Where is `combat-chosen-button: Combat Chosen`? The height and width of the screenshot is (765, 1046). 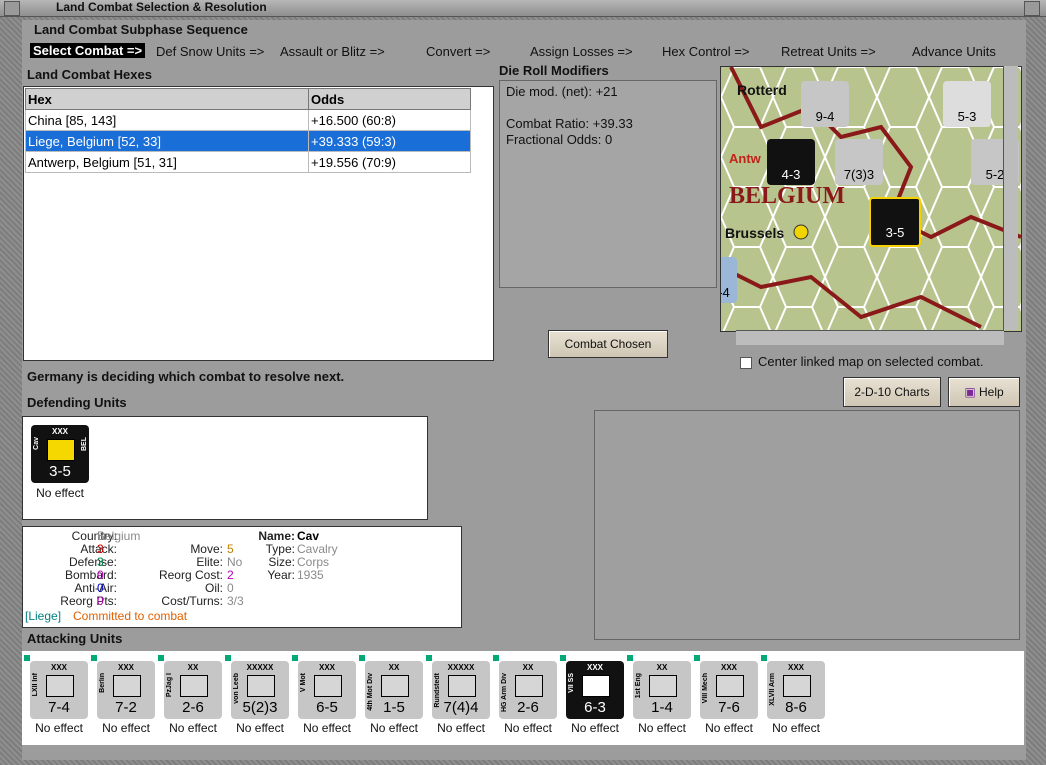 combat-chosen-button: Combat Chosen is located at coordinates (608, 344).